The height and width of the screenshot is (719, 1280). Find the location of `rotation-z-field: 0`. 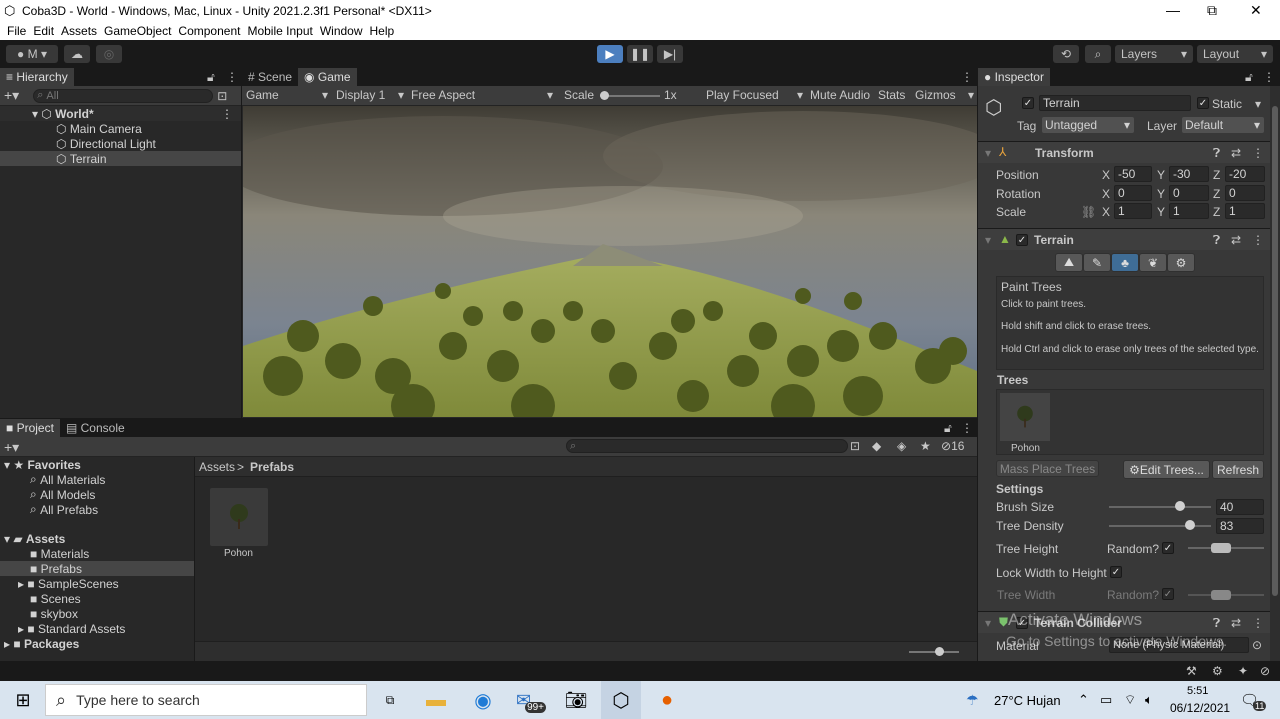

rotation-z-field: 0 is located at coordinates (1245, 193).